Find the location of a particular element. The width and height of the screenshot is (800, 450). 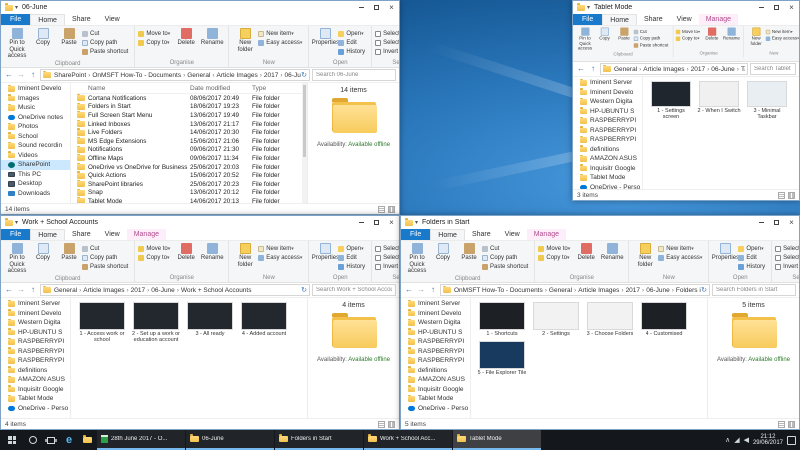

copy-path-button: Copy path is located at coordinates (506, 257).